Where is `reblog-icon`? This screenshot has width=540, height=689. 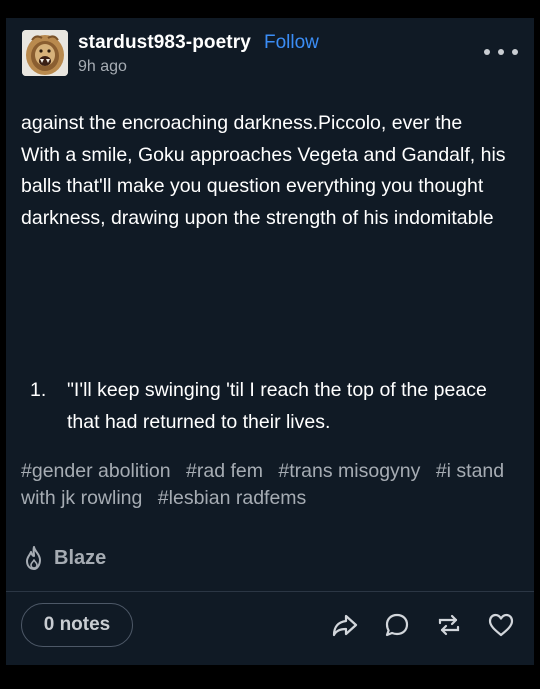 reblog-icon is located at coordinates (449, 625).